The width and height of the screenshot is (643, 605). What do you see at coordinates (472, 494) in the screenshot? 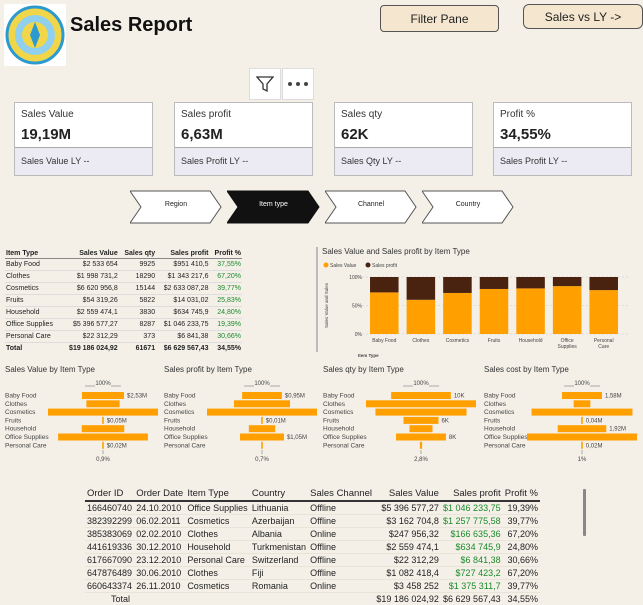
I see `col-header-sales-profit: Sales profit` at bounding box center [472, 494].